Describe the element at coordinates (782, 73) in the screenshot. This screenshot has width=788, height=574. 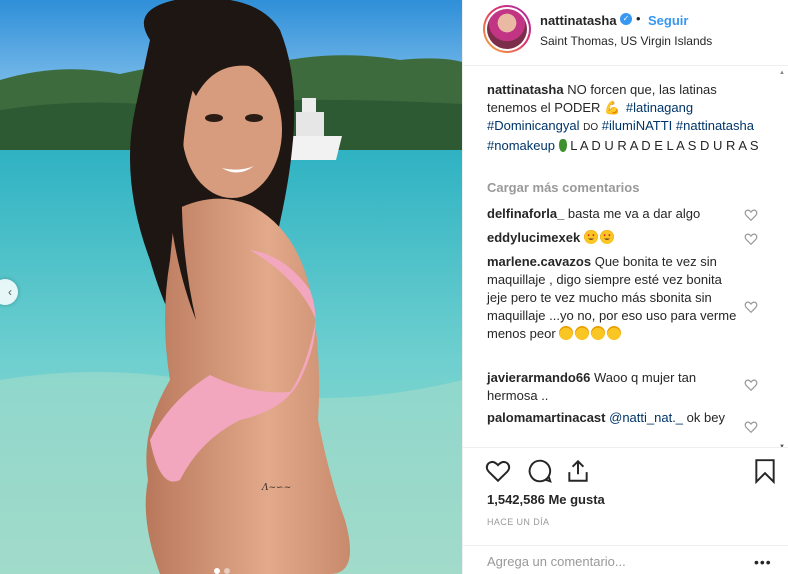
I see `scroll-up-icon: ▲` at that location.